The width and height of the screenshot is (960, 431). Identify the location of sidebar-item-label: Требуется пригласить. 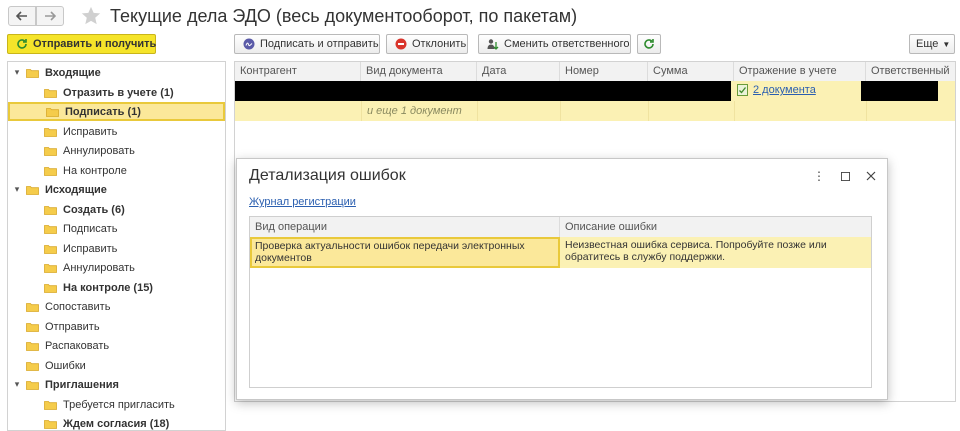
(119, 404).